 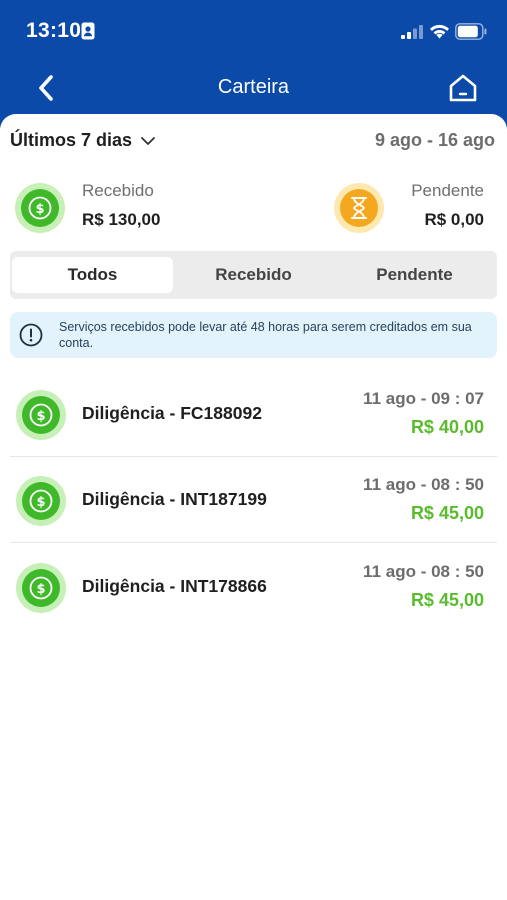 What do you see at coordinates (88, 31) in the screenshot?
I see `id-card-icon` at bounding box center [88, 31].